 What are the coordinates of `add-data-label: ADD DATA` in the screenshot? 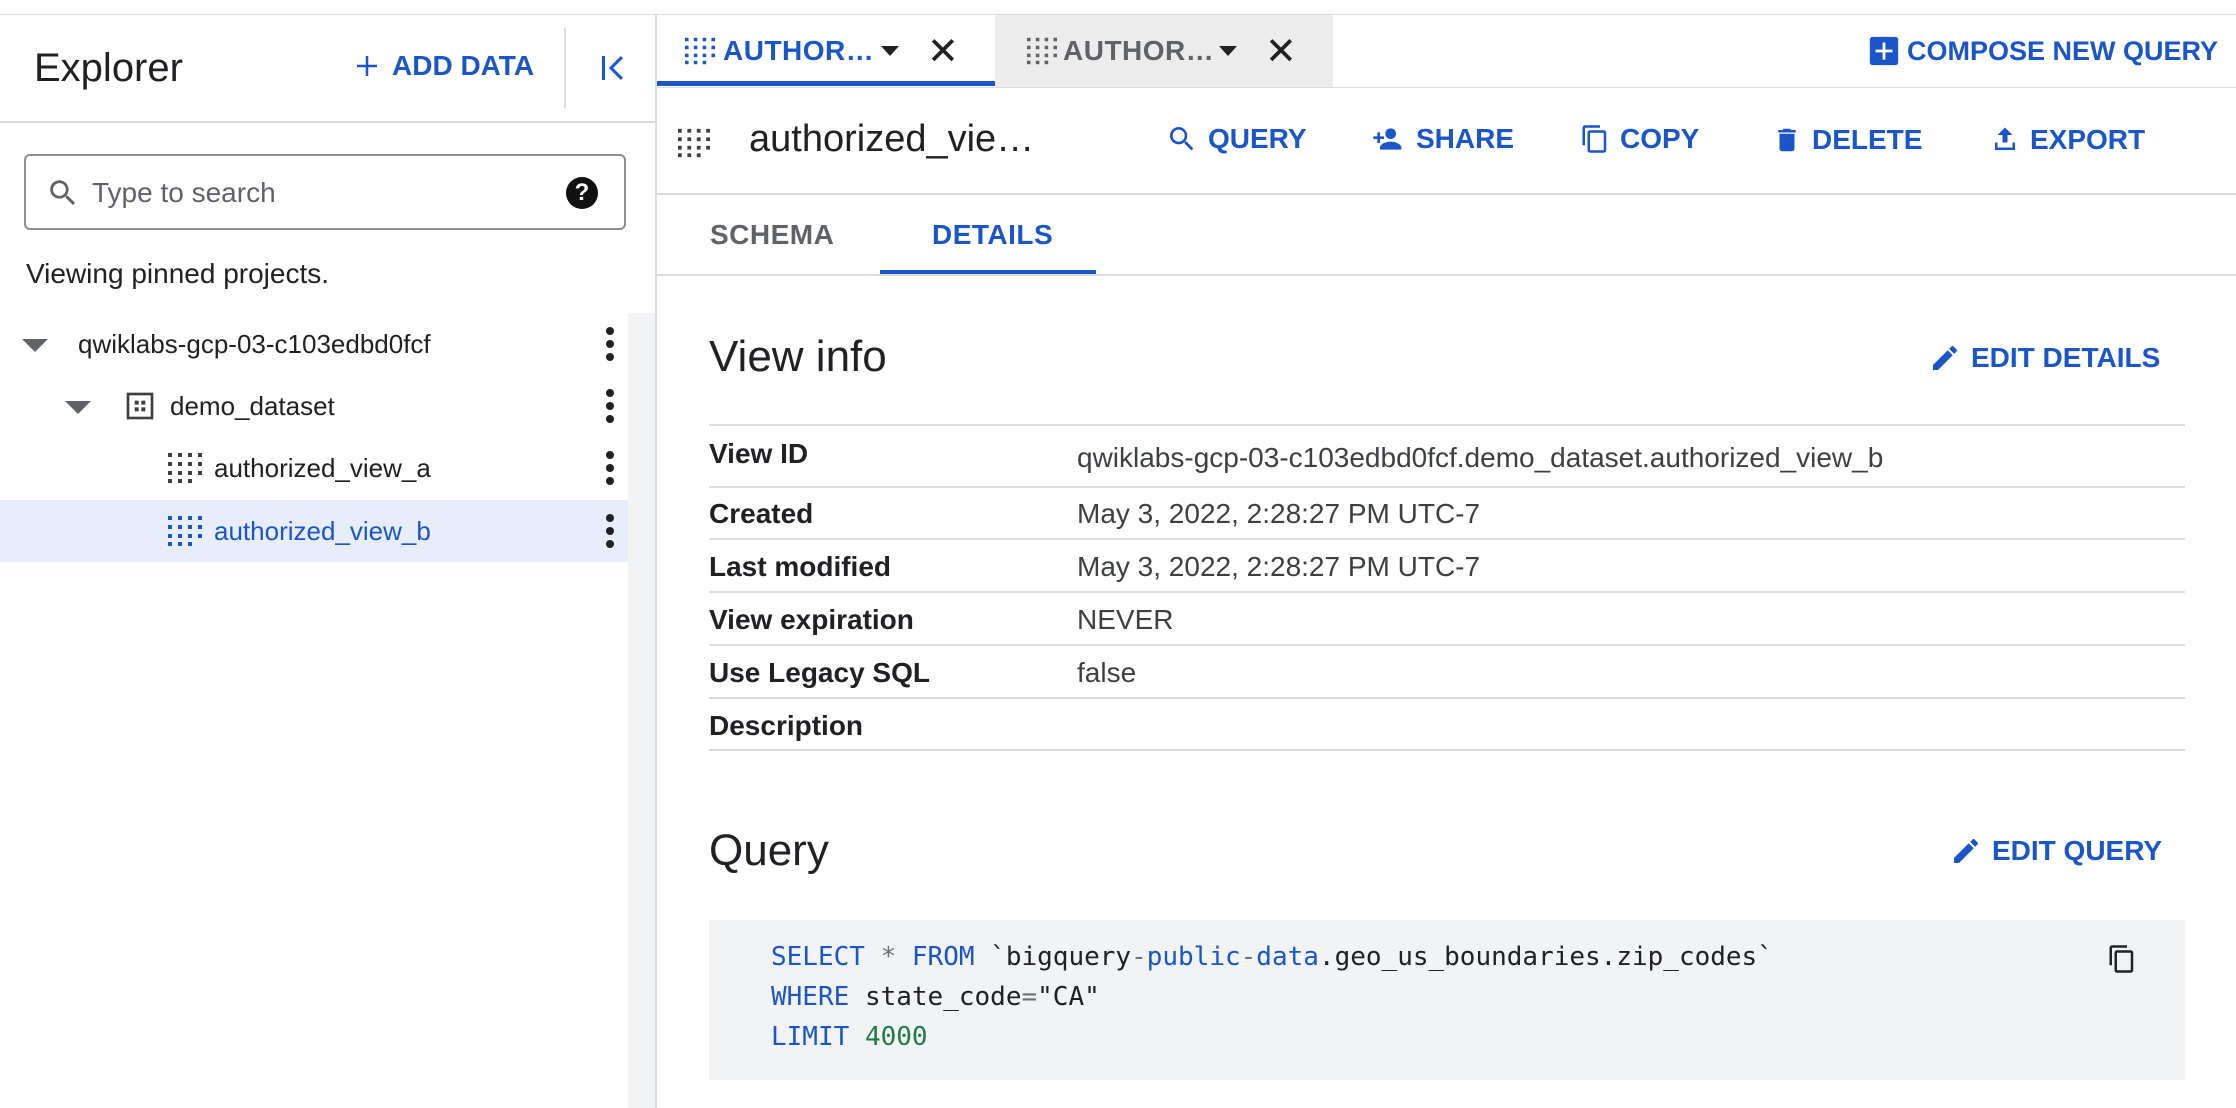 It's located at (463, 65).